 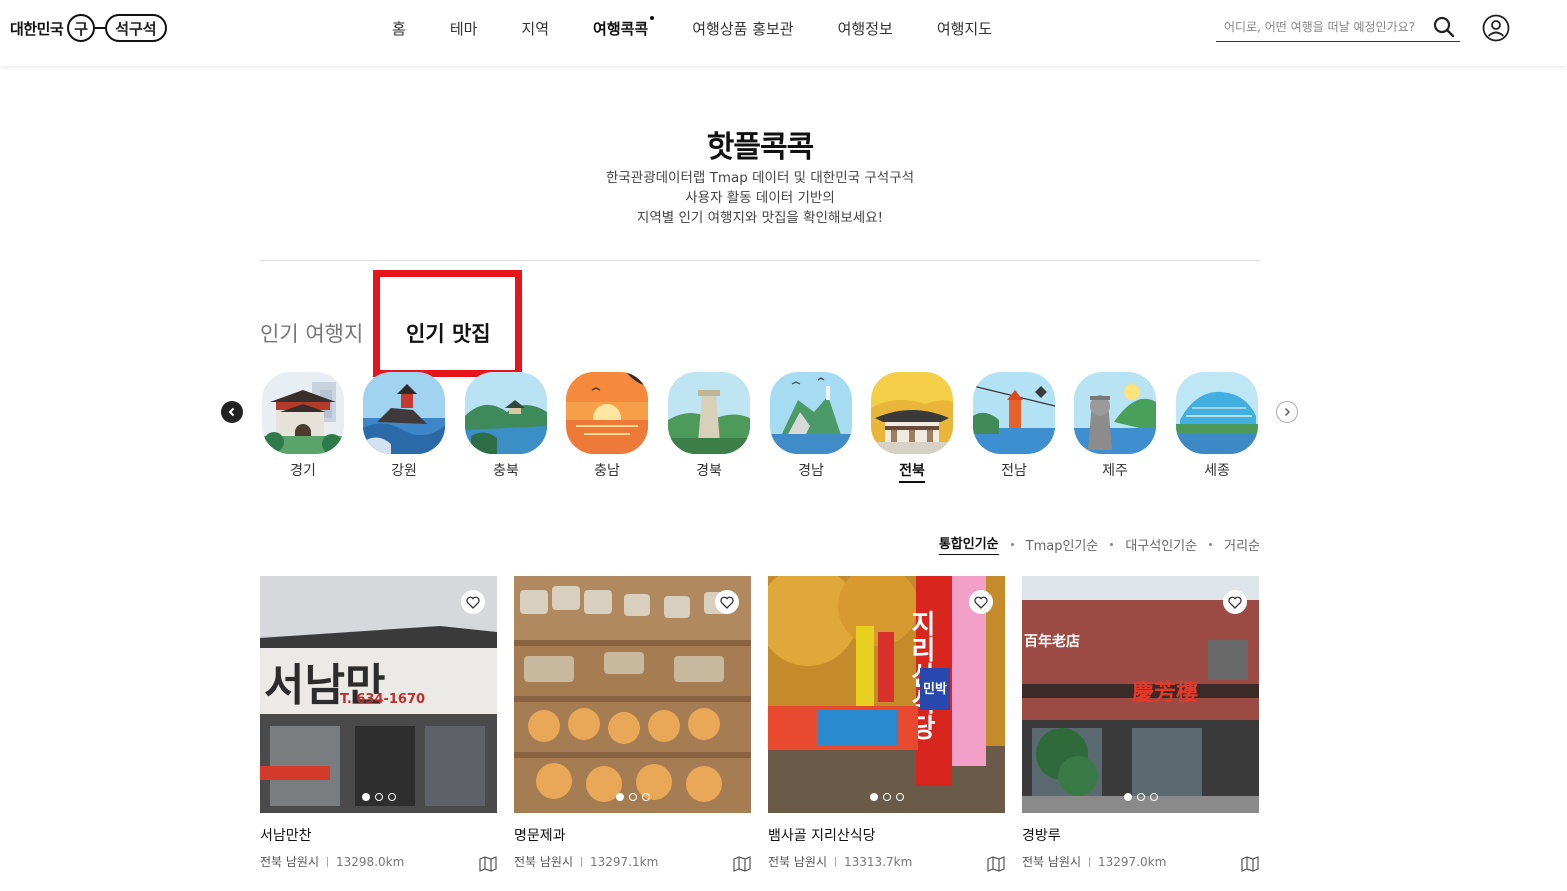 I want to click on region-item-chungnam: 충남, so click(x=607, y=426).